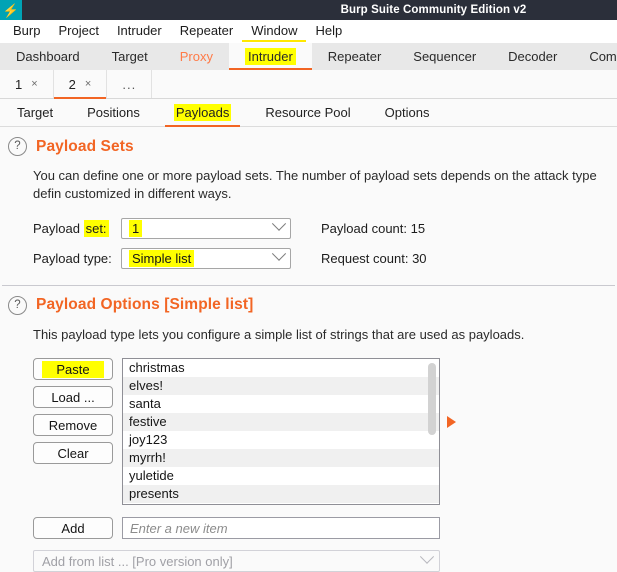  I want to click on list-item: yuletide, so click(281, 476).